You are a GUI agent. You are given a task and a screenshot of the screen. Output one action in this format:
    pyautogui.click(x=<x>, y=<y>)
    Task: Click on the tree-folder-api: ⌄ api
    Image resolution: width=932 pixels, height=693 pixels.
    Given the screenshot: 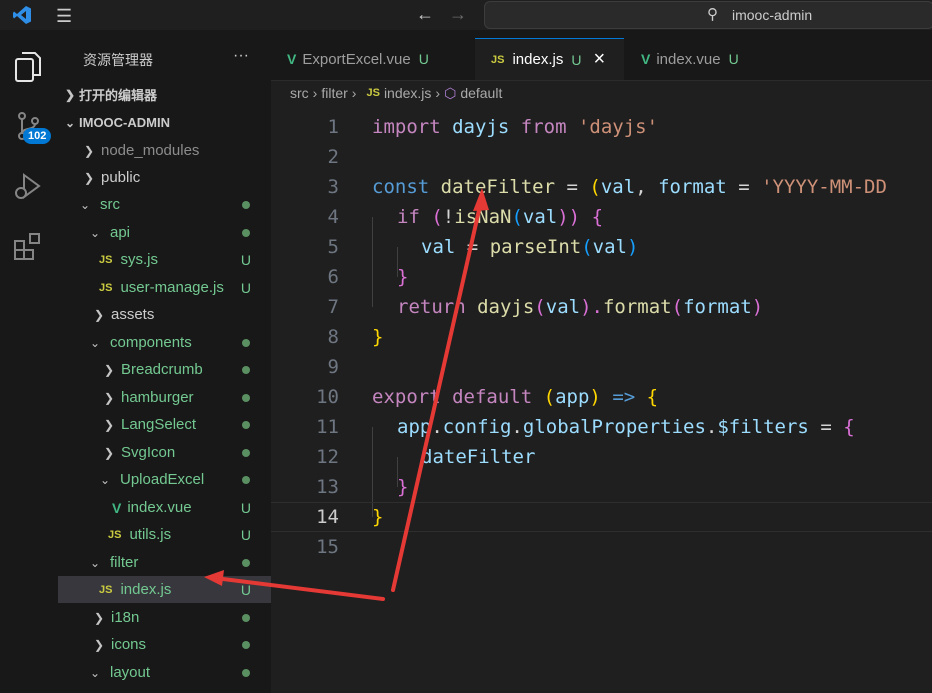 What is the action you would take?
    pyautogui.click(x=164, y=232)
    